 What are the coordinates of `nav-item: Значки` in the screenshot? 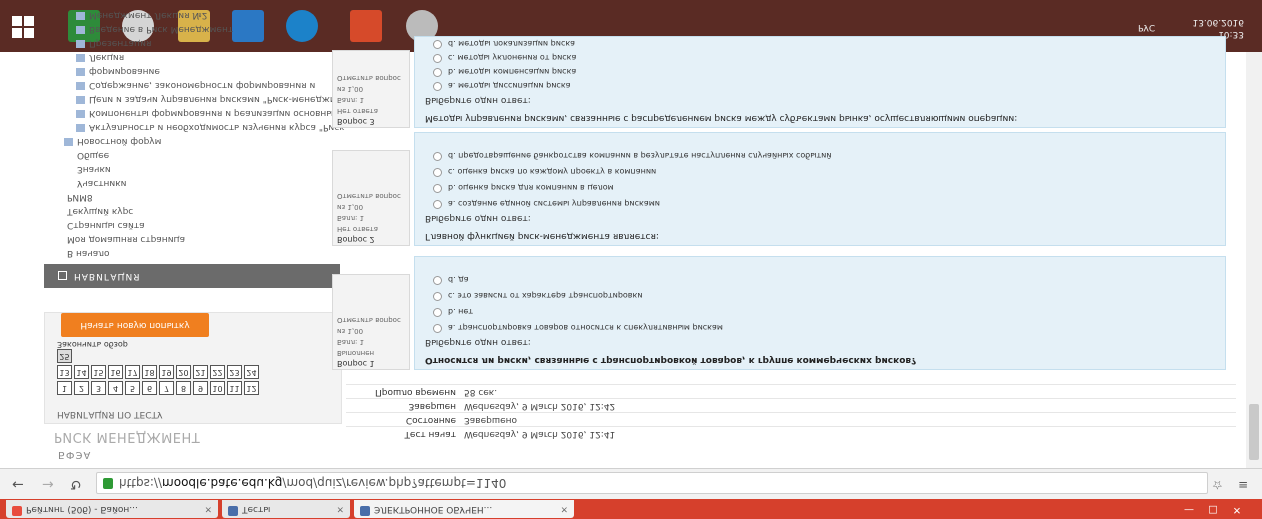 It's located at (212, 169).